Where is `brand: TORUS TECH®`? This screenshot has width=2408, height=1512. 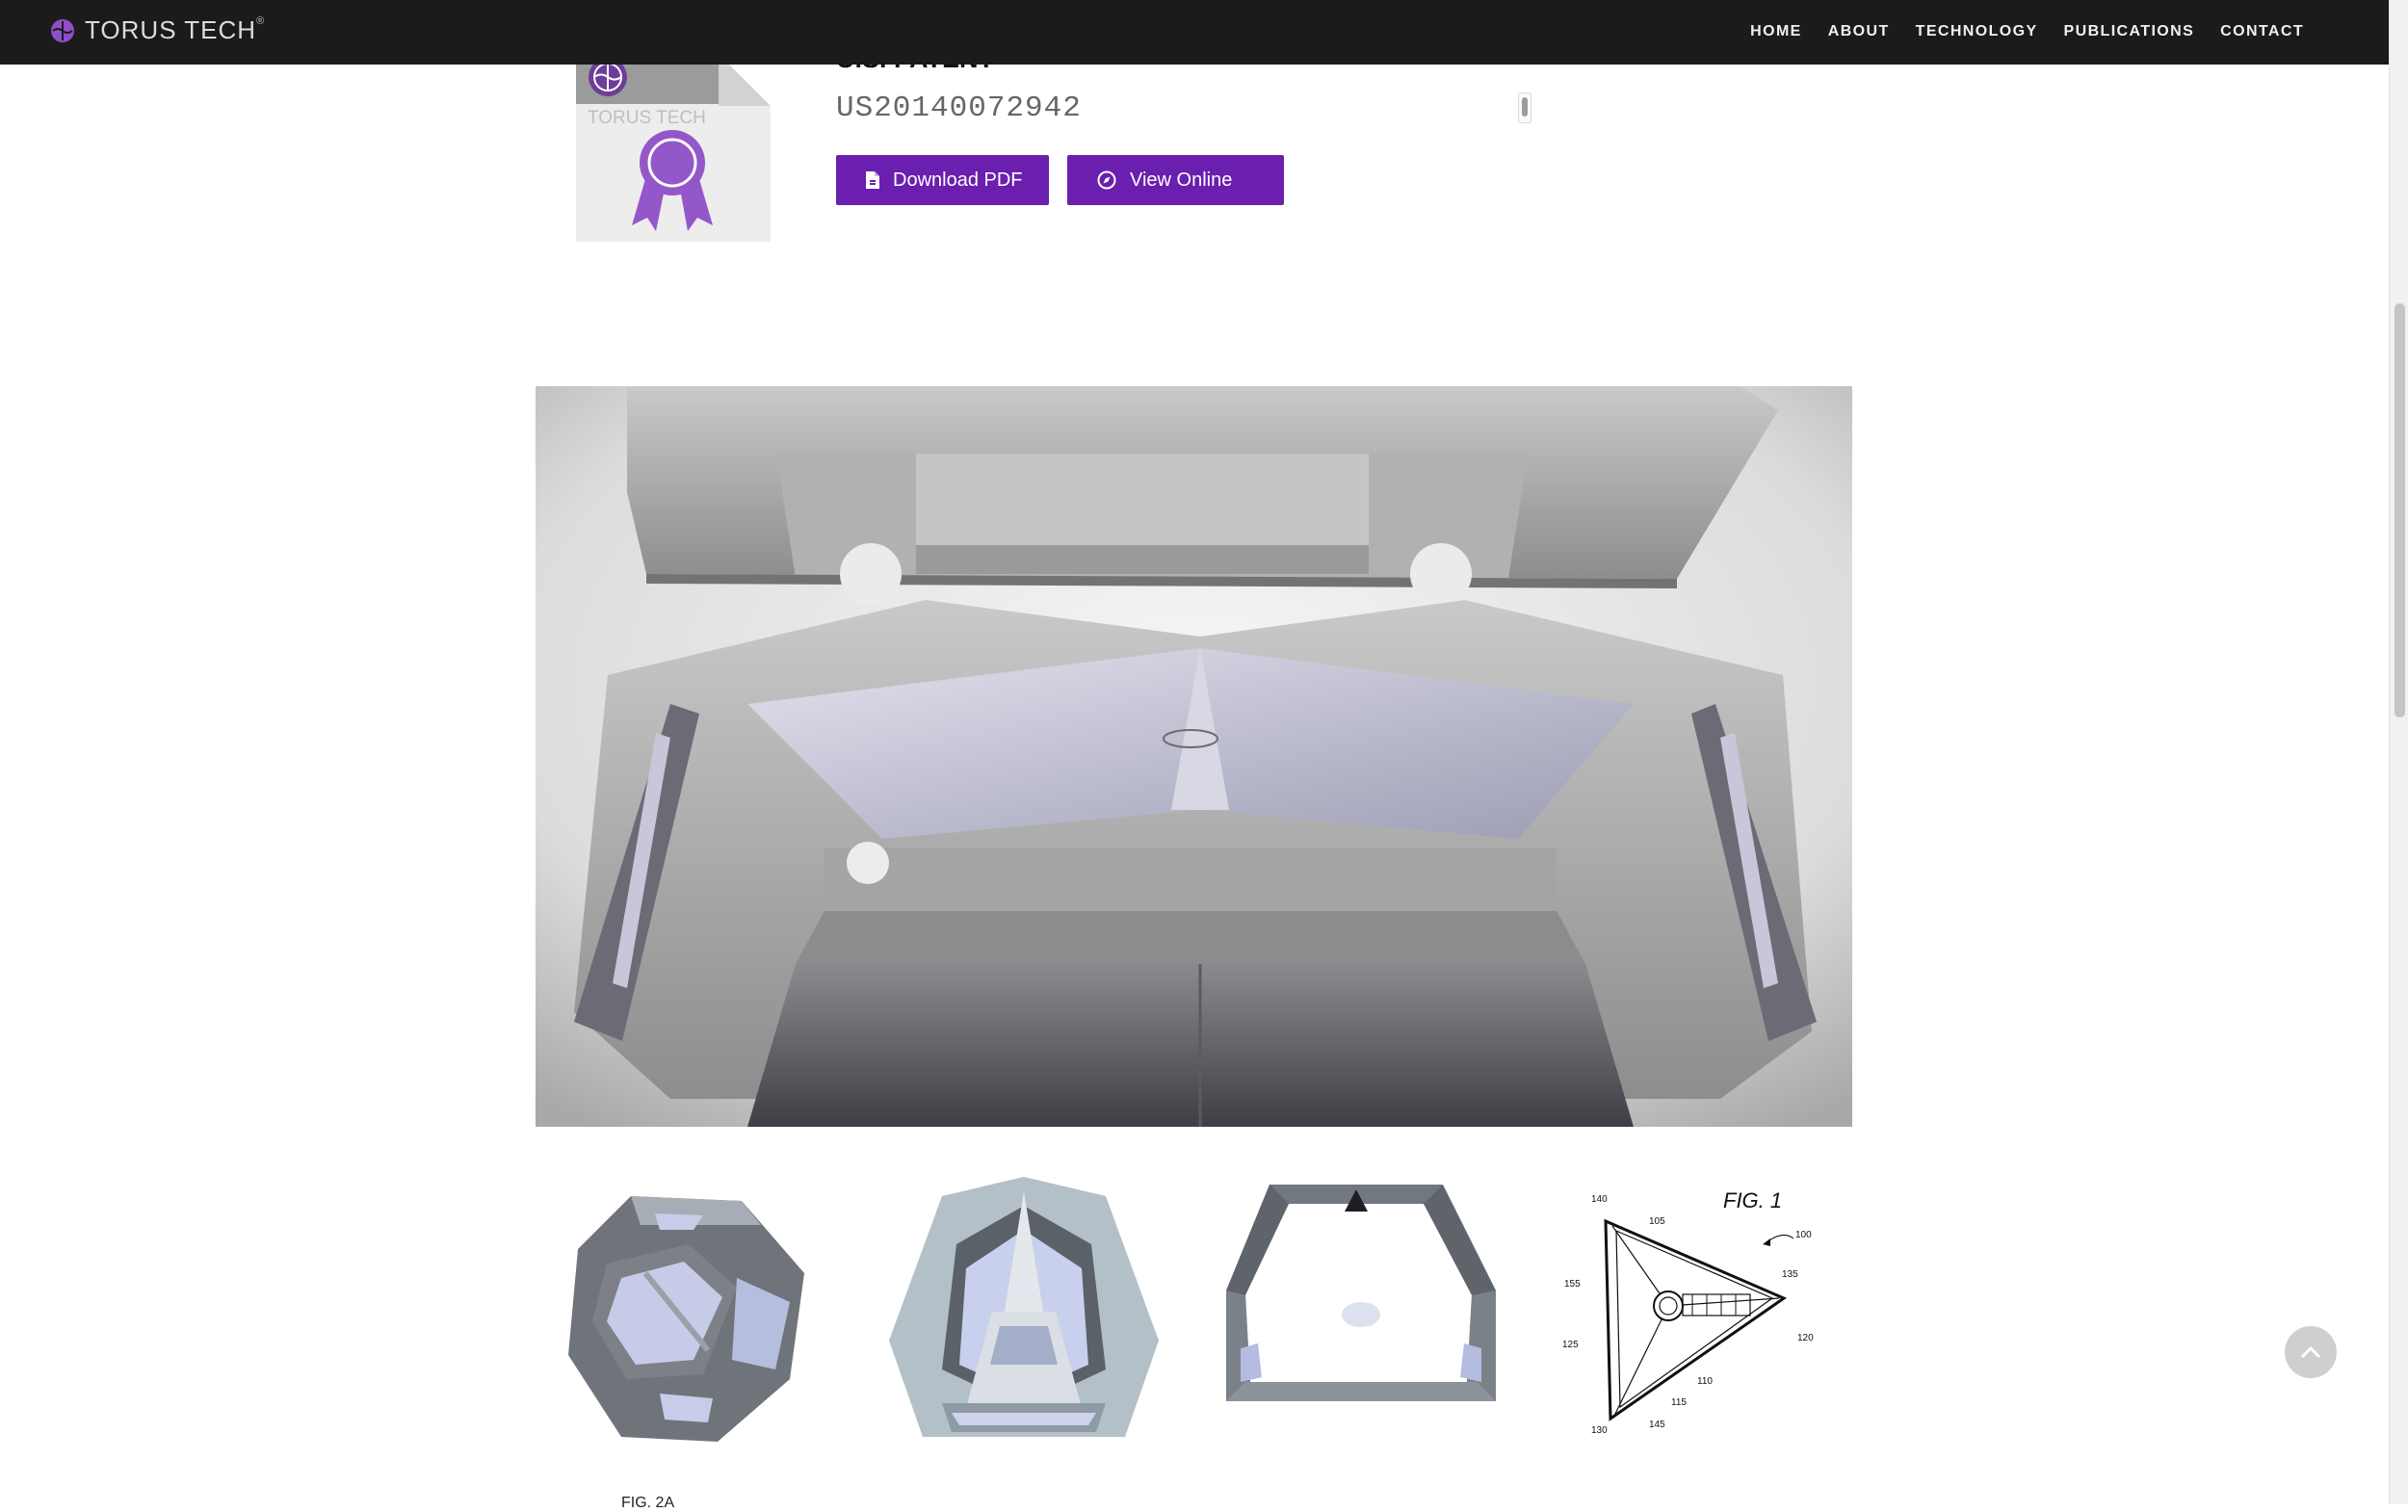 brand: TORUS TECH® is located at coordinates (157, 30).